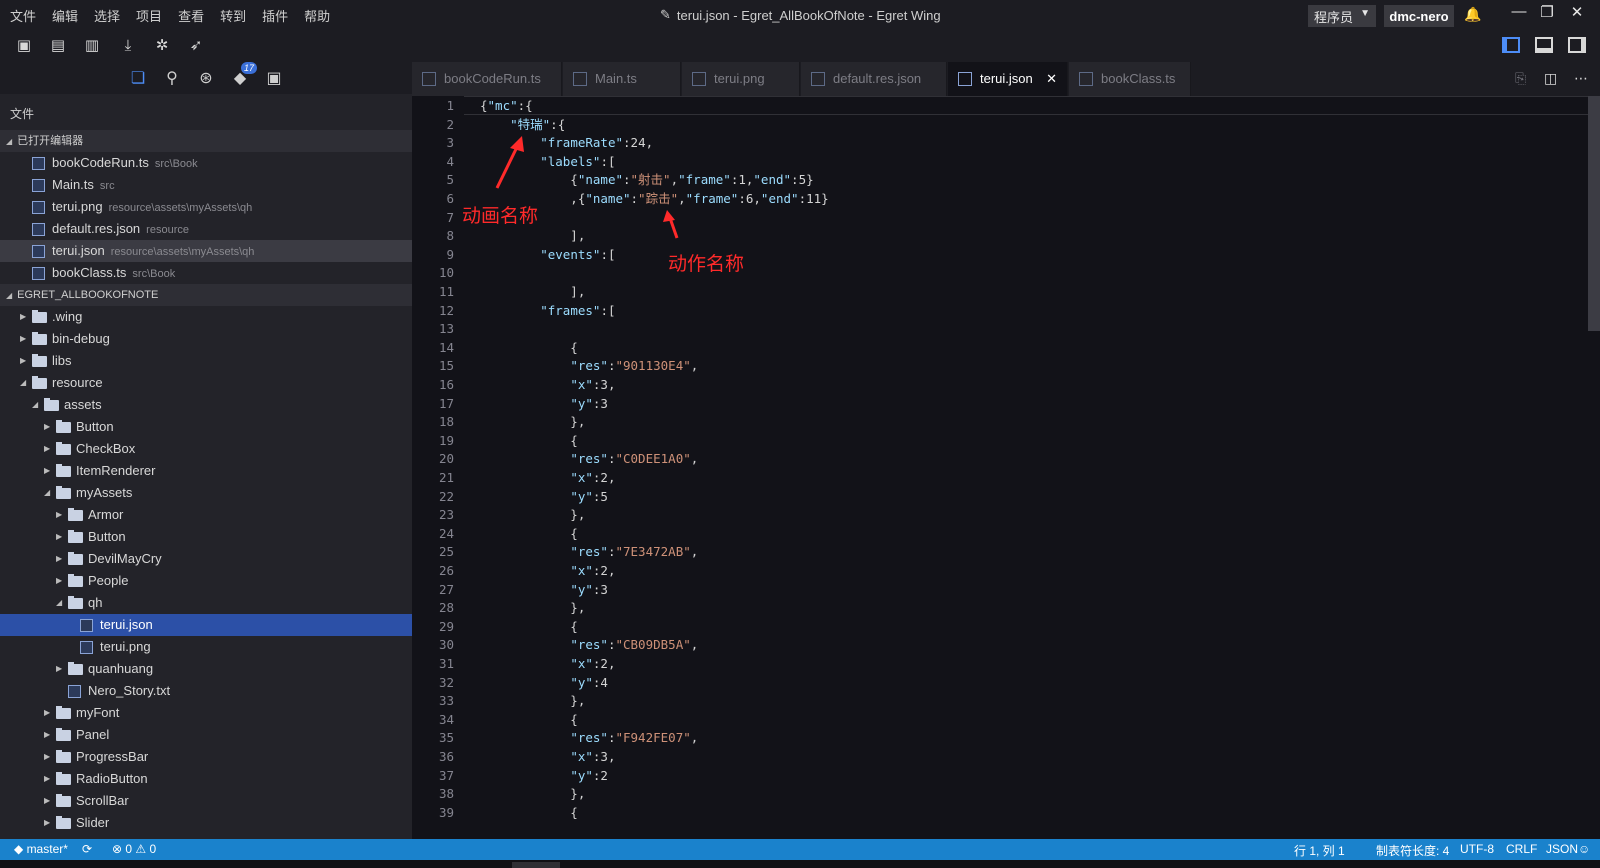 This screenshot has height=868, width=1600. I want to click on cursor-position: 行 1, 列 1, so click(1319, 850).